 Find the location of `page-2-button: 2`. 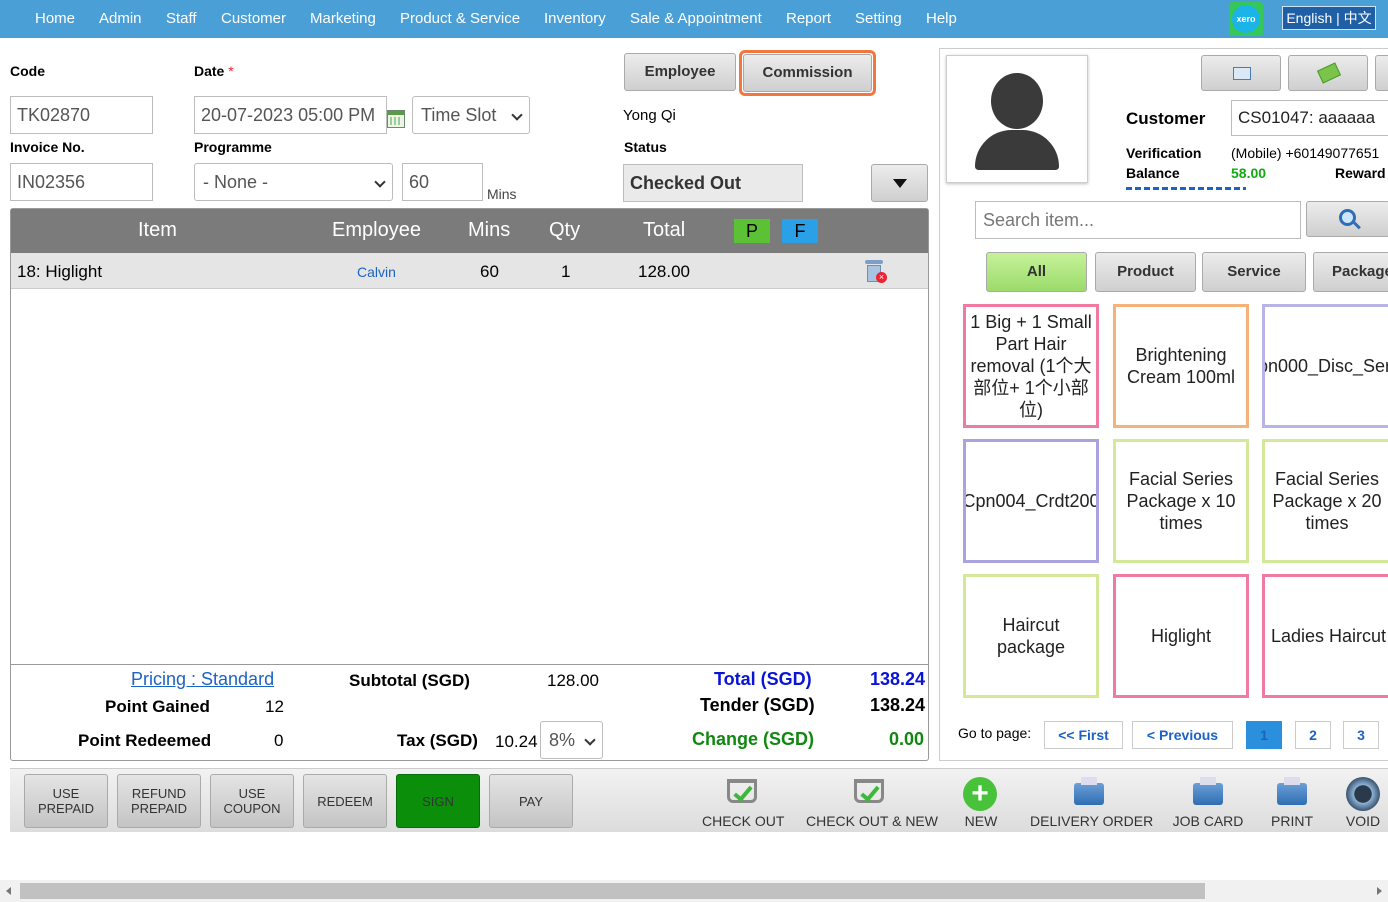

page-2-button: 2 is located at coordinates (1313, 735).